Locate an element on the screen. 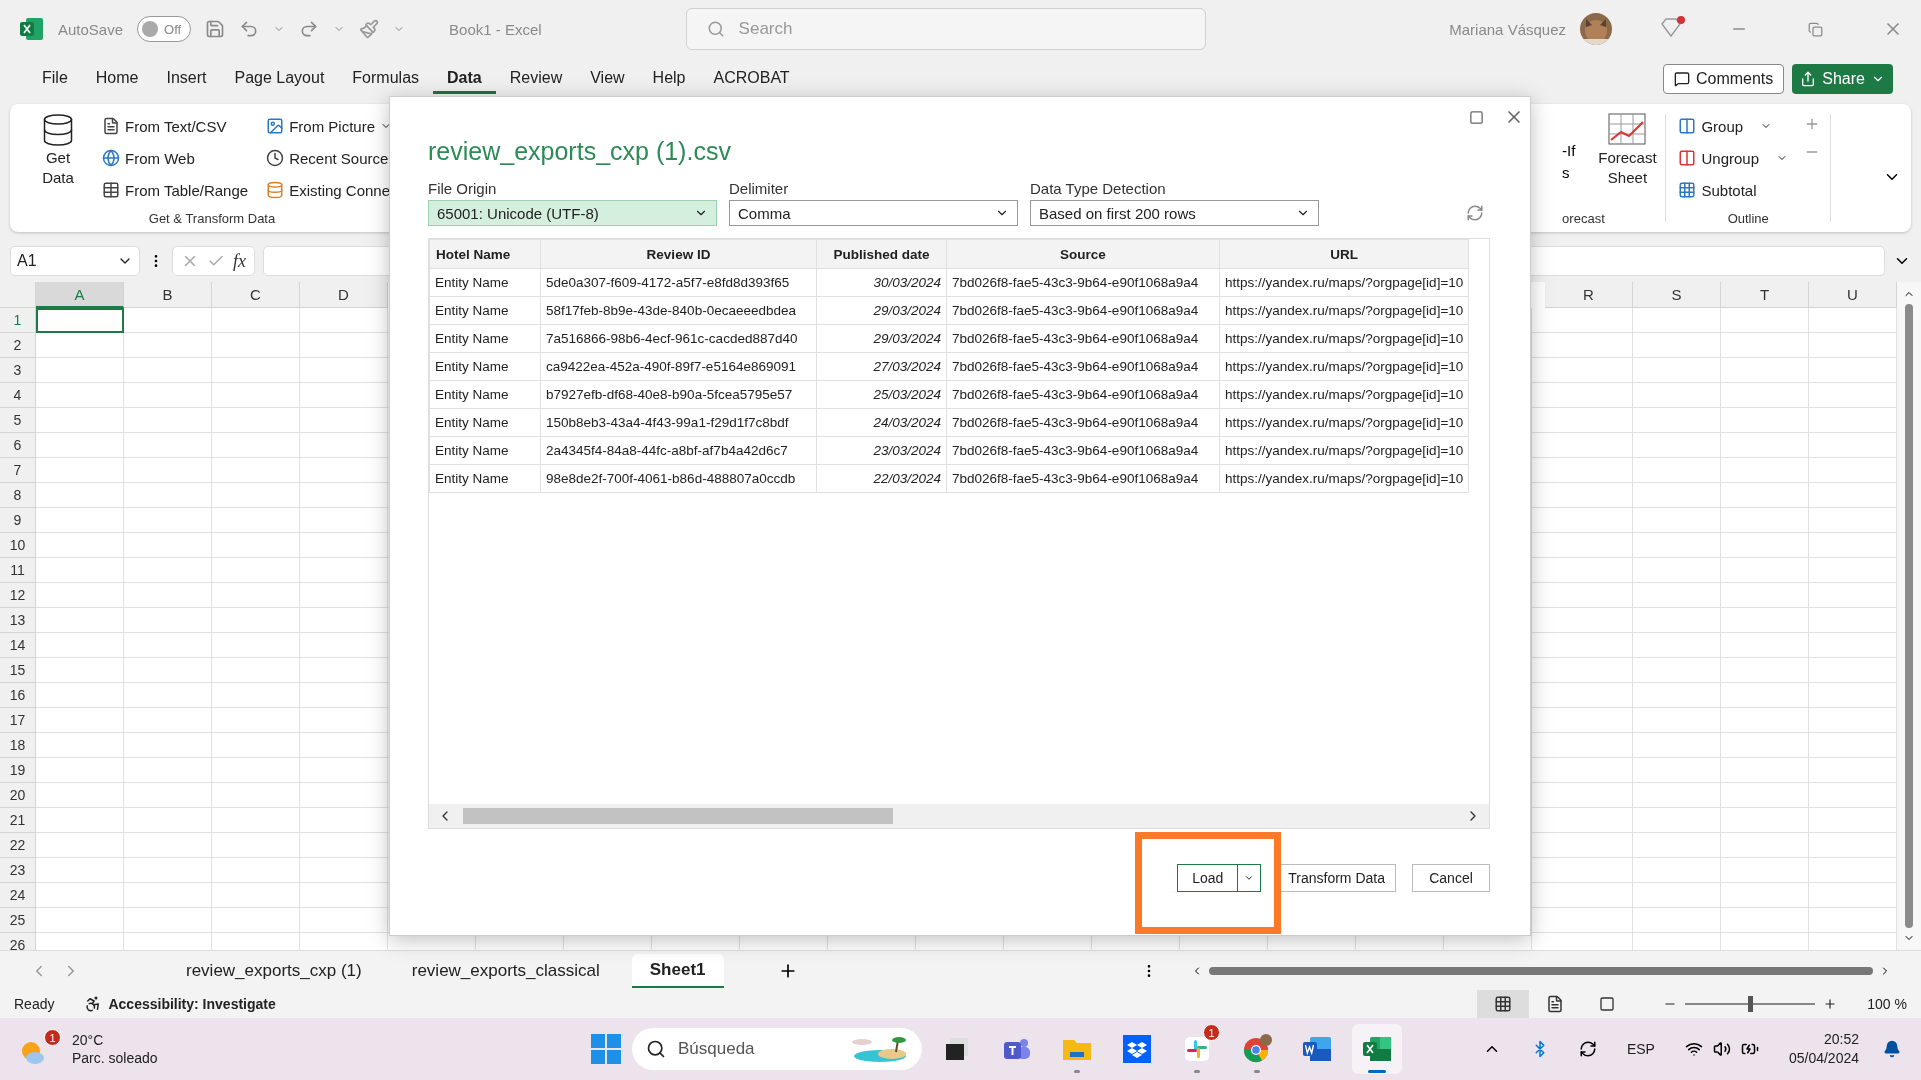  field-label: Delimiter is located at coordinates (759, 188).